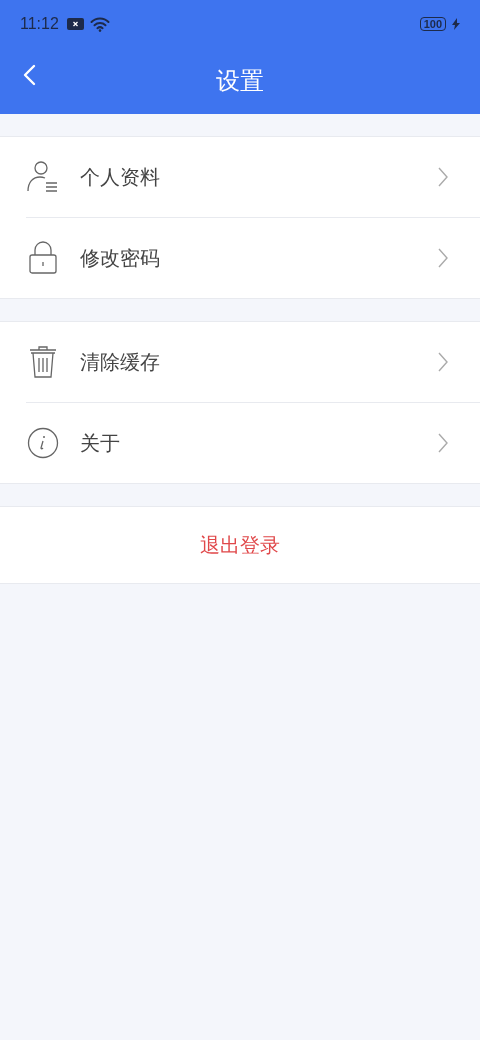 This screenshot has width=480, height=1040. What do you see at coordinates (99, 24) in the screenshot?
I see `wifi-icon` at bounding box center [99, 24].